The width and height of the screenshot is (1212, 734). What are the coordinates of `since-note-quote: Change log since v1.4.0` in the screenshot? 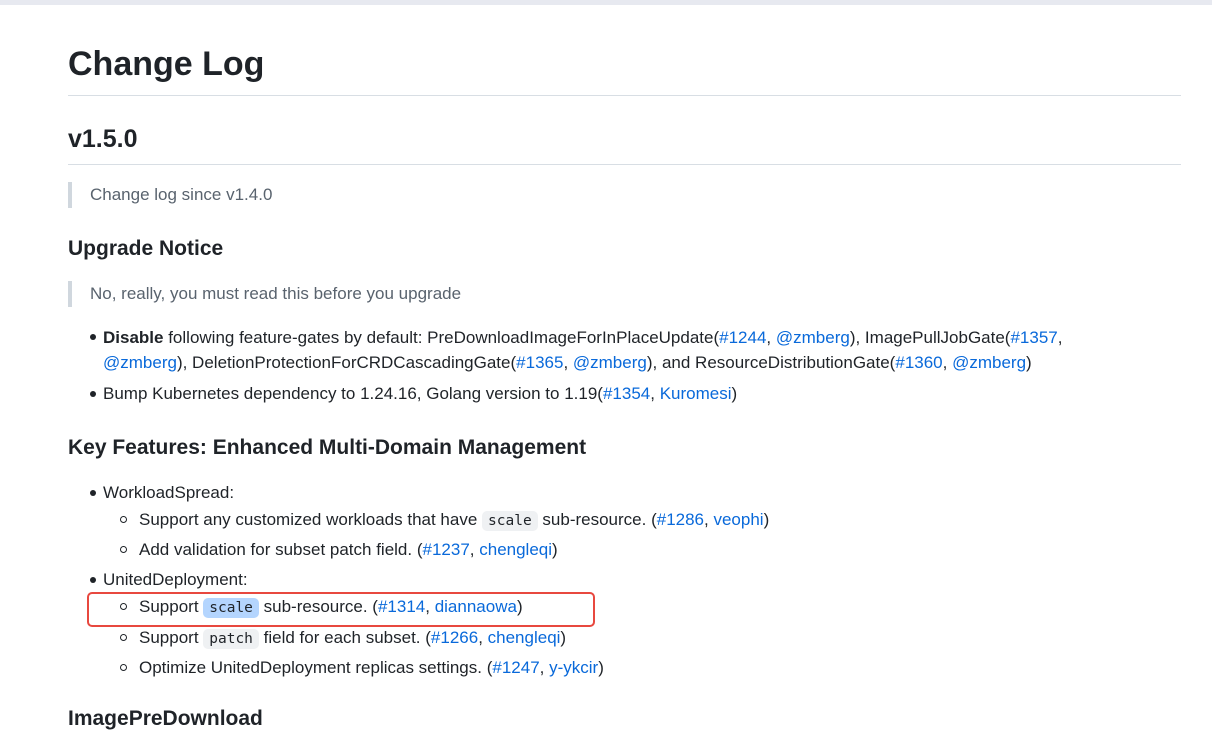 It's located at (170, 195).